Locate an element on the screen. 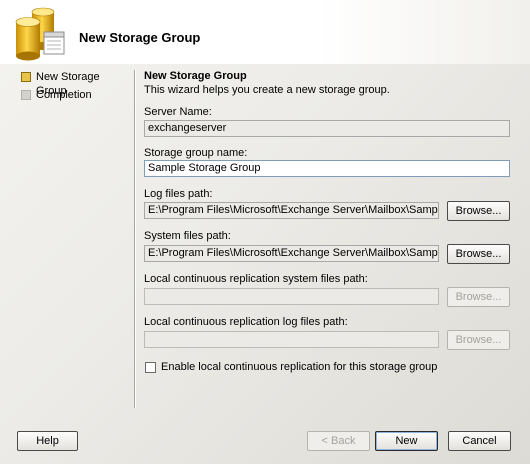 The width and height of the screenshot is (530, 464). vertical-divider is located at coordinates (134, 239).